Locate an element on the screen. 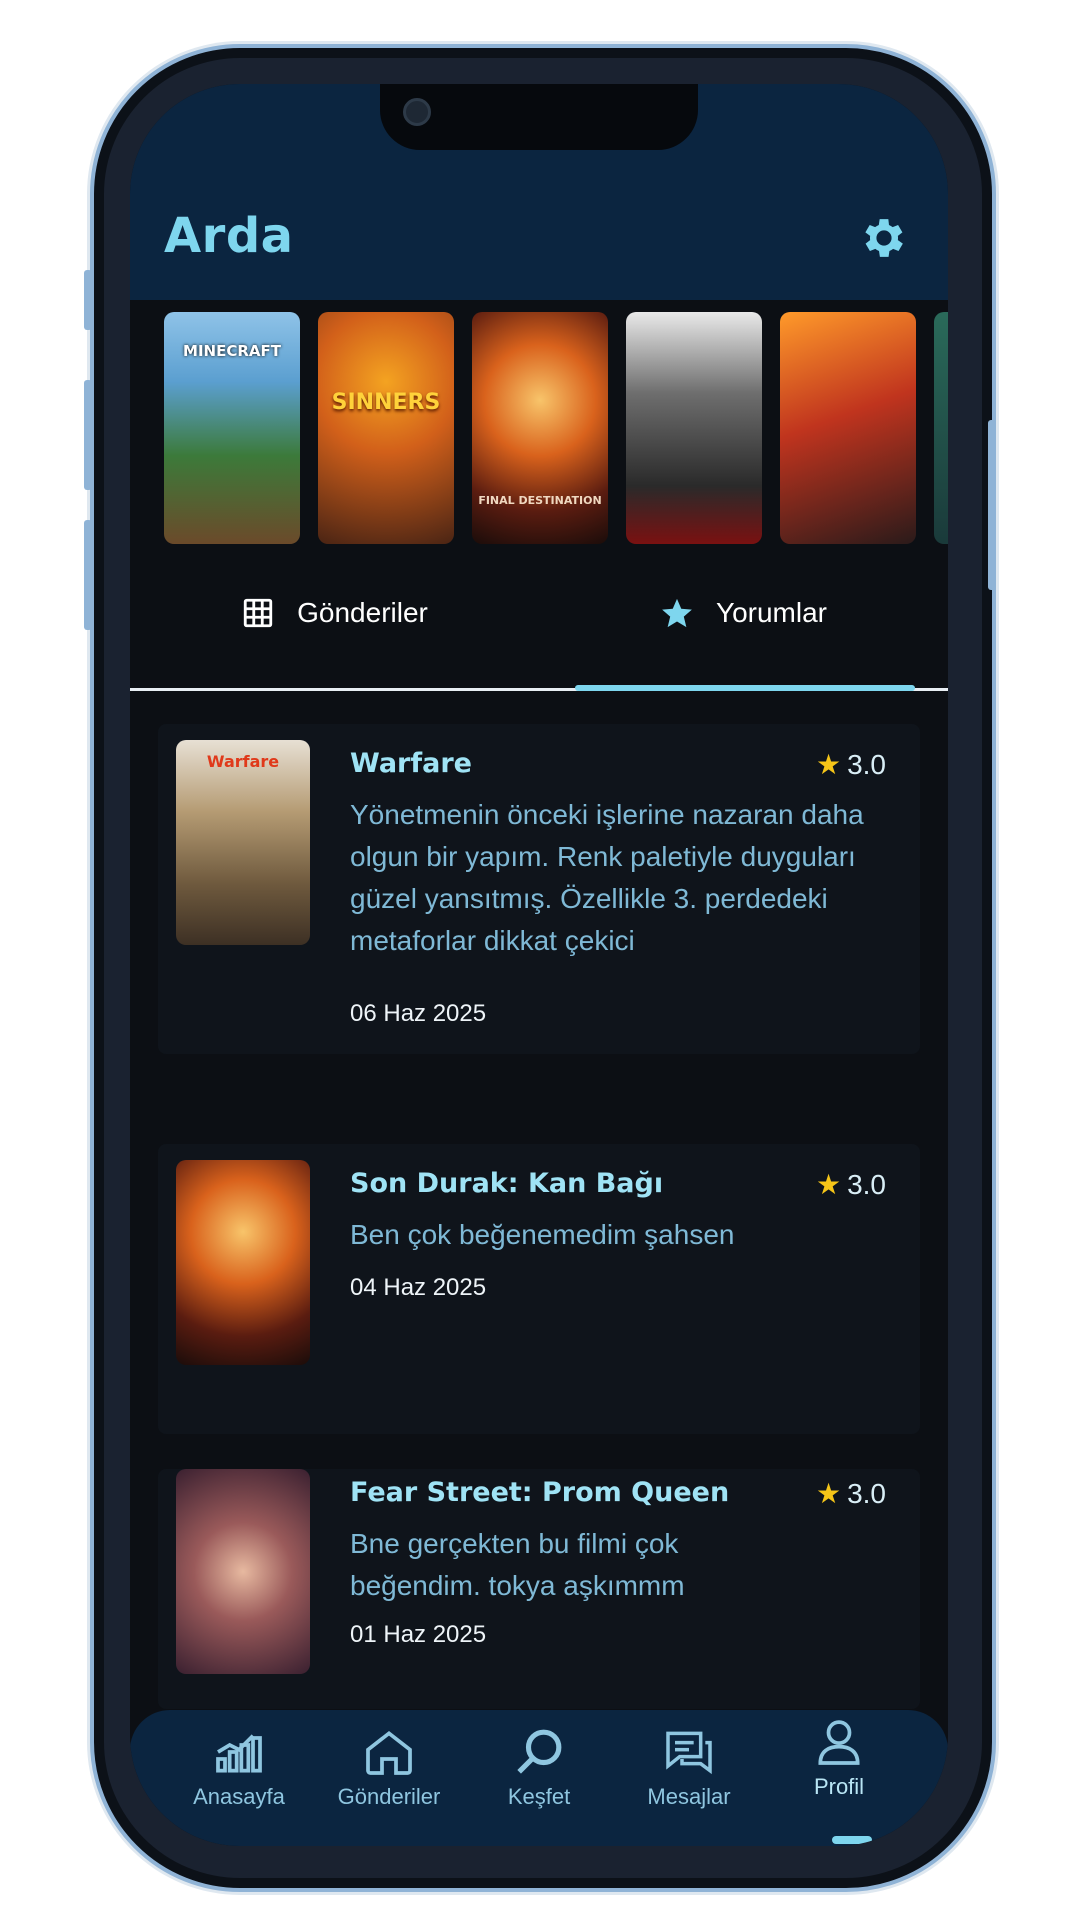 Image resolution: width=1080 pixels, height=1920 pixels. review-text: Ben çok beğenemedim şahsen is located at coordinates (542, 1234).